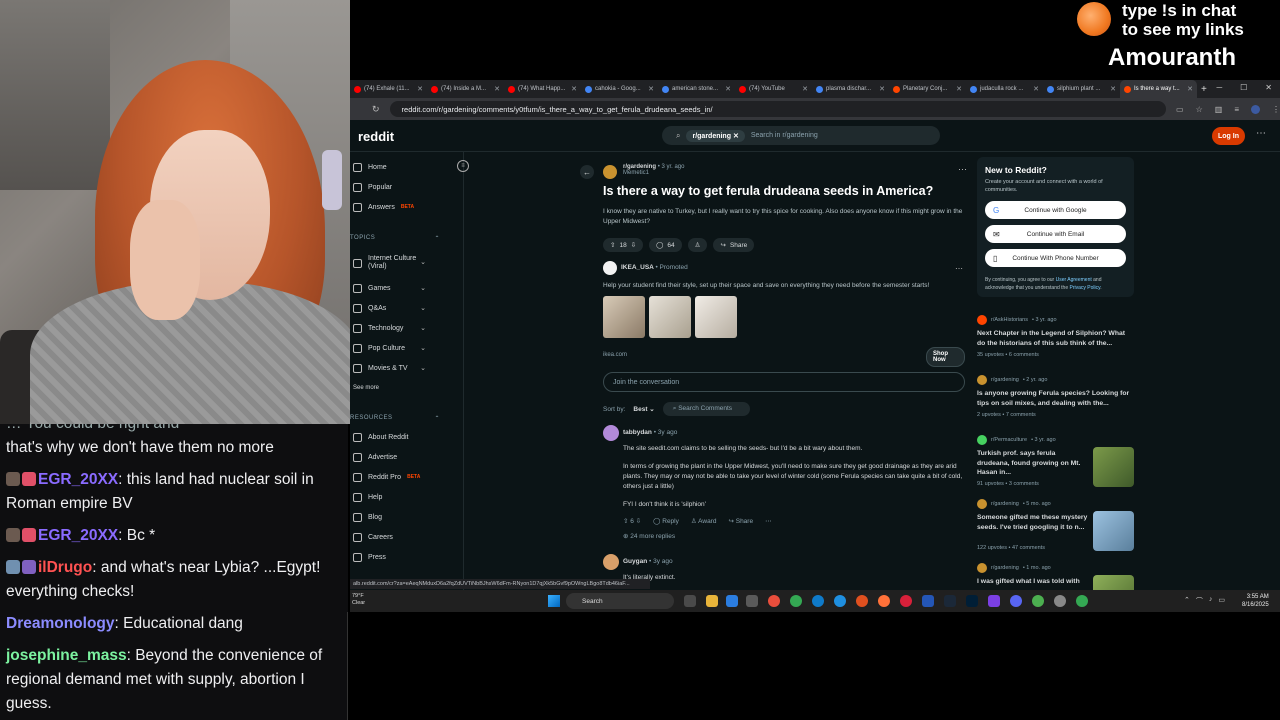 The image size is (1280, 720). What do you see at coordinates (1082, 601) in the screenshot?
I see `chrome-icon` at bounding box center [1082, 601].